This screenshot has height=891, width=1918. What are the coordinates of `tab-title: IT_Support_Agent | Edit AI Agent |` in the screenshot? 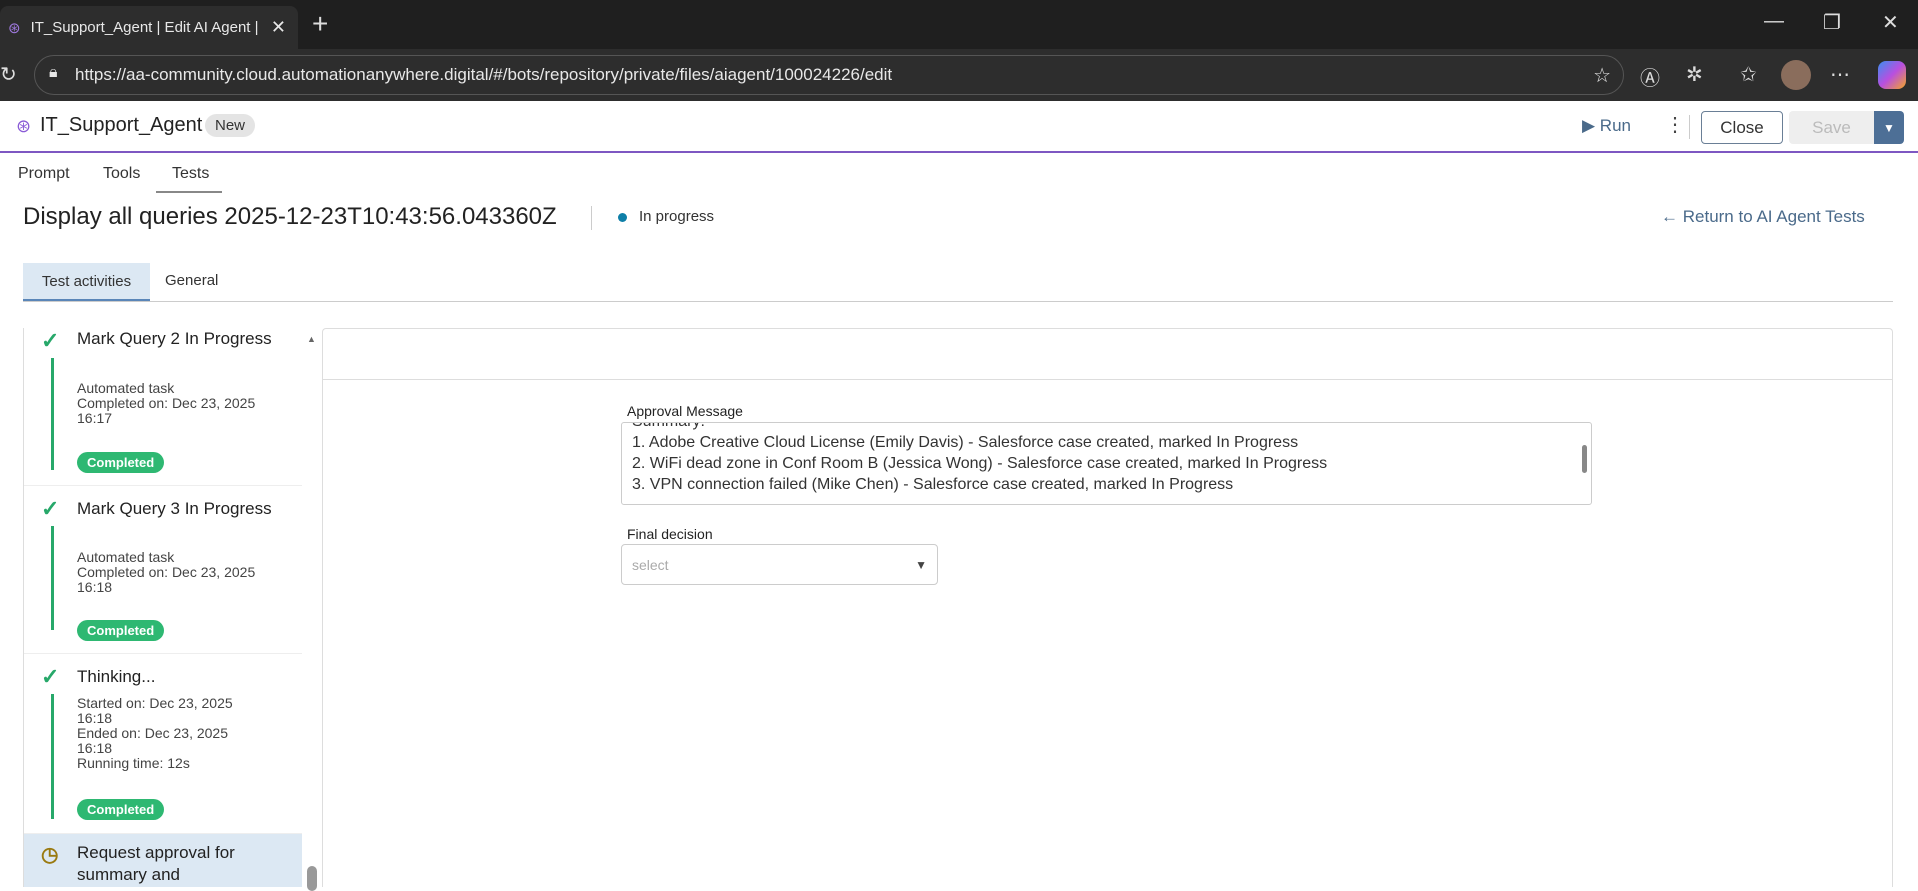 It's located at (144, 27).